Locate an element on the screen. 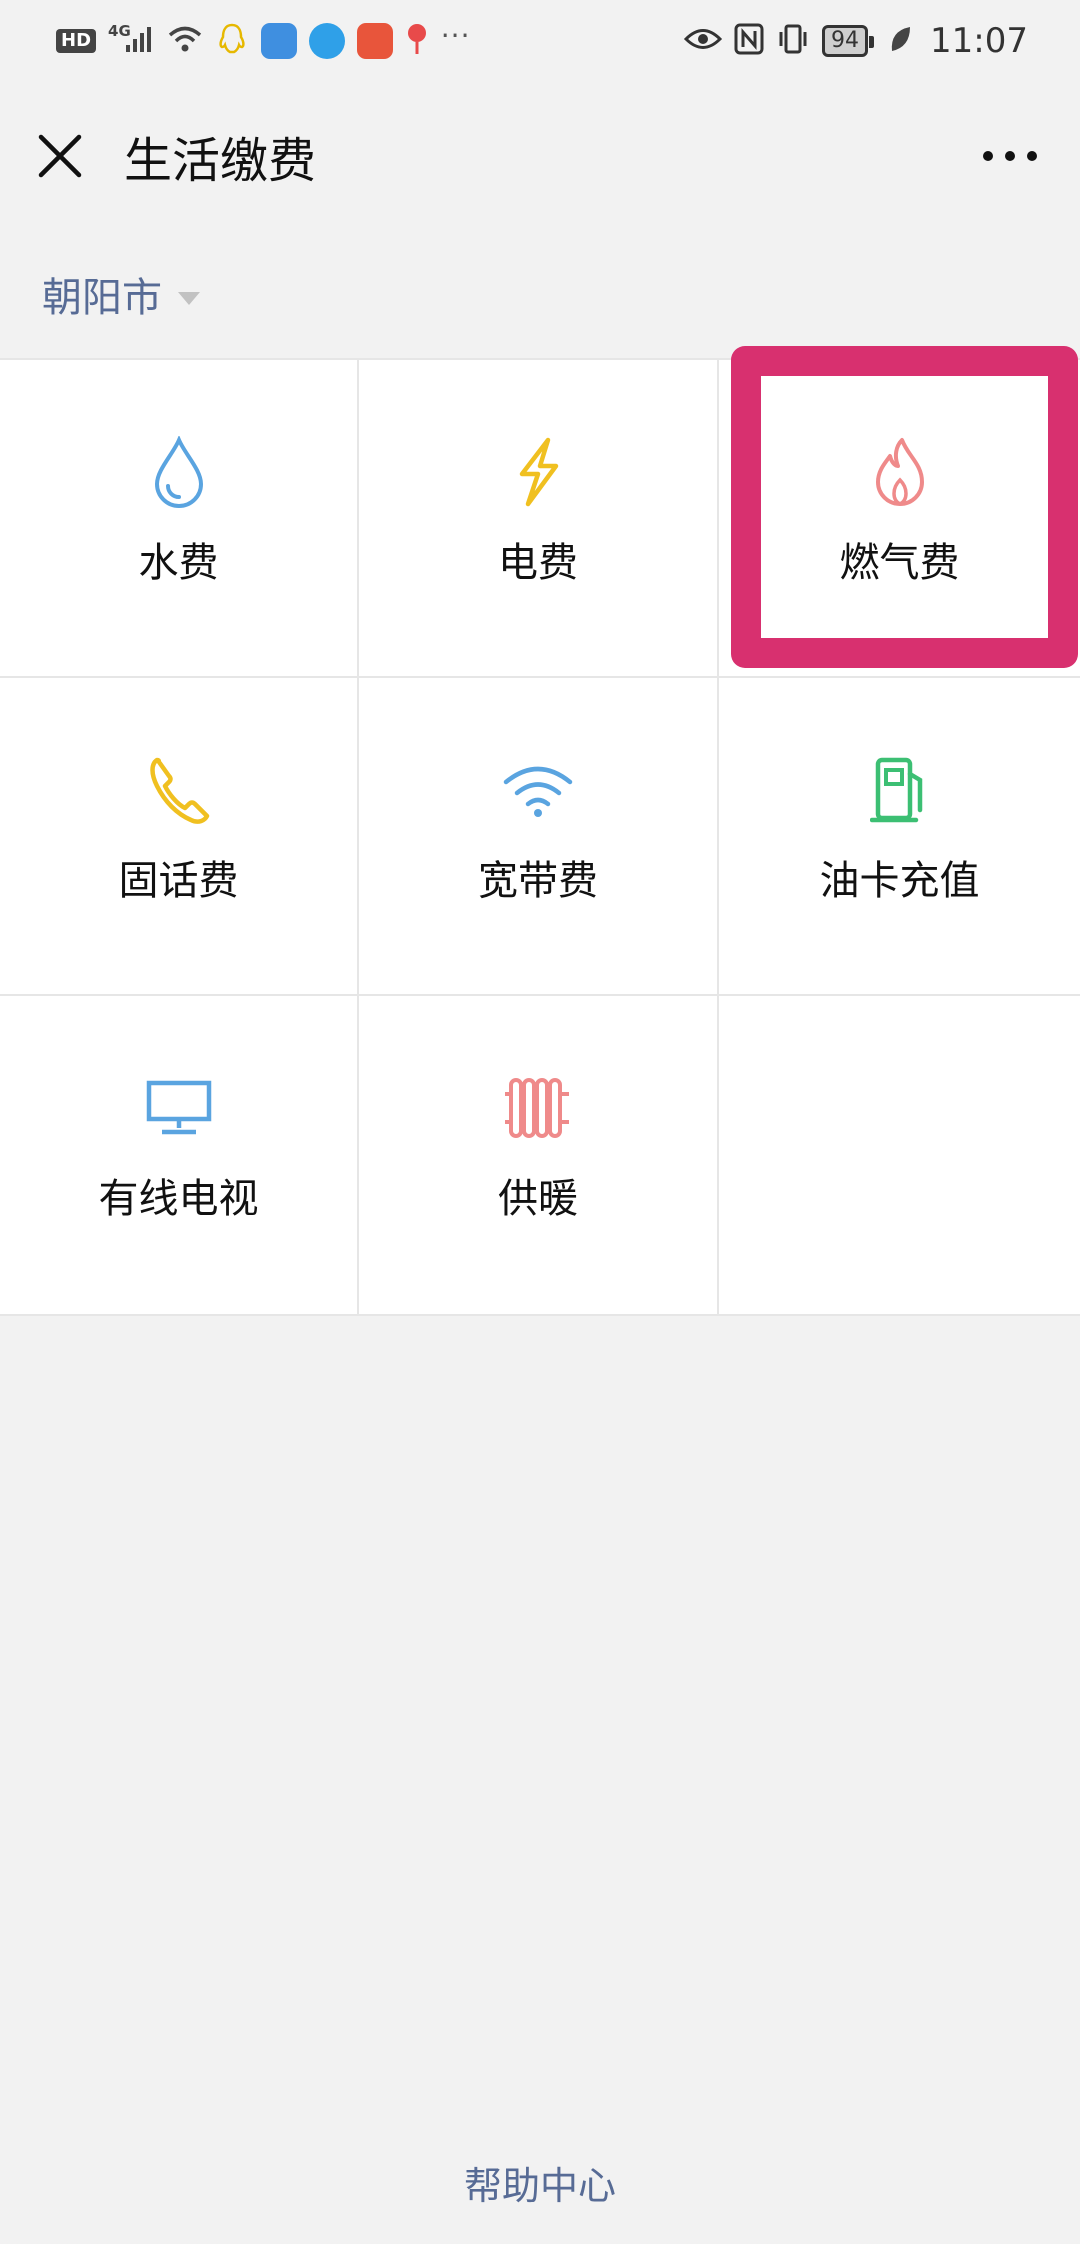  service-label: 油卡充值 is located at coordinates (899, 881).